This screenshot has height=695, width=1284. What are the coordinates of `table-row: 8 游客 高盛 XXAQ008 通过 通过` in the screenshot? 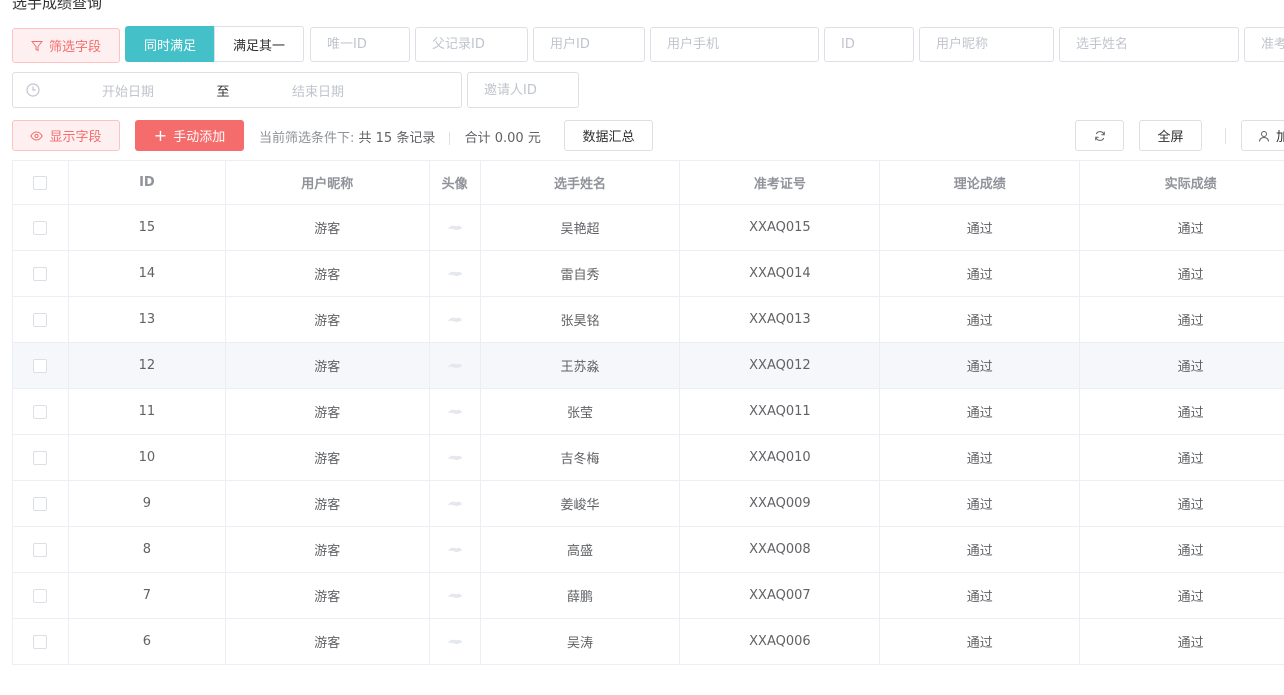 It's located at (648, 550).